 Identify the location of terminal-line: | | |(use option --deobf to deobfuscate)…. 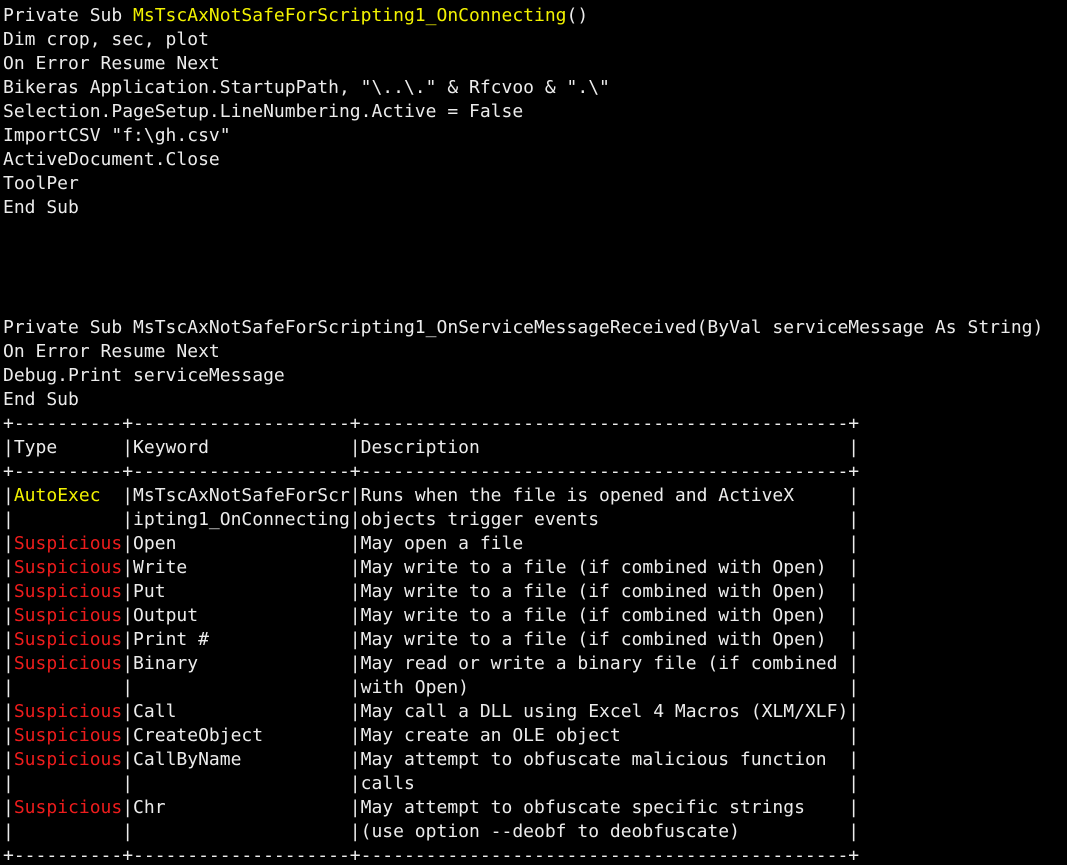
(535, 832).